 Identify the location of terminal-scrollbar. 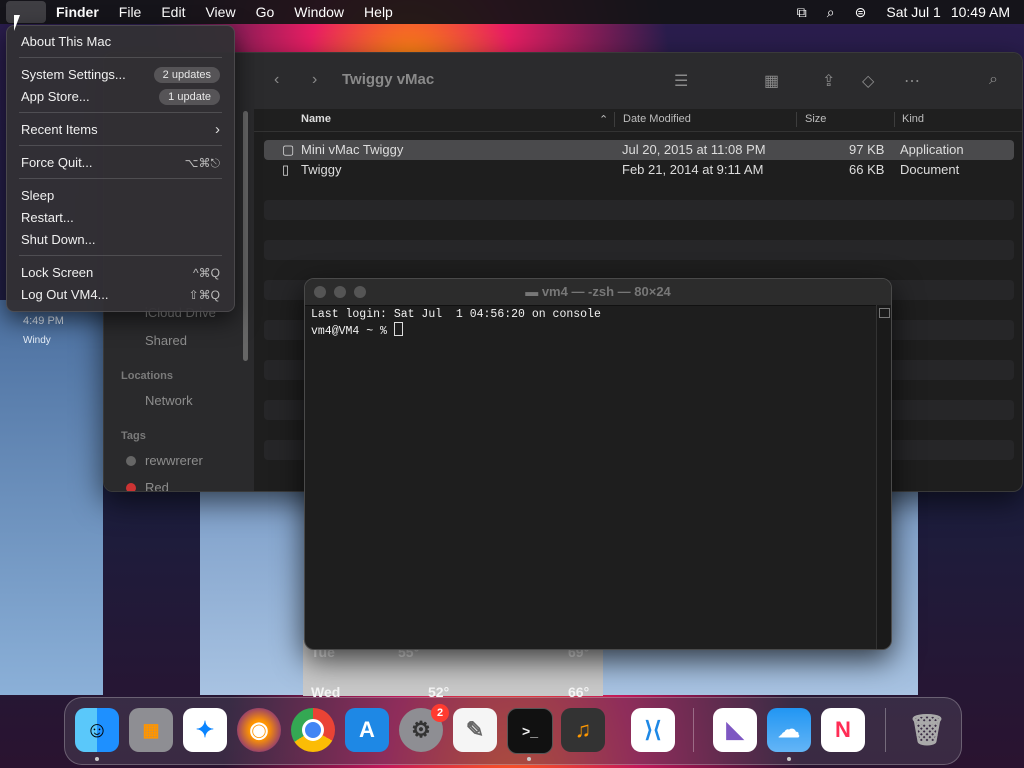
(883, 477).